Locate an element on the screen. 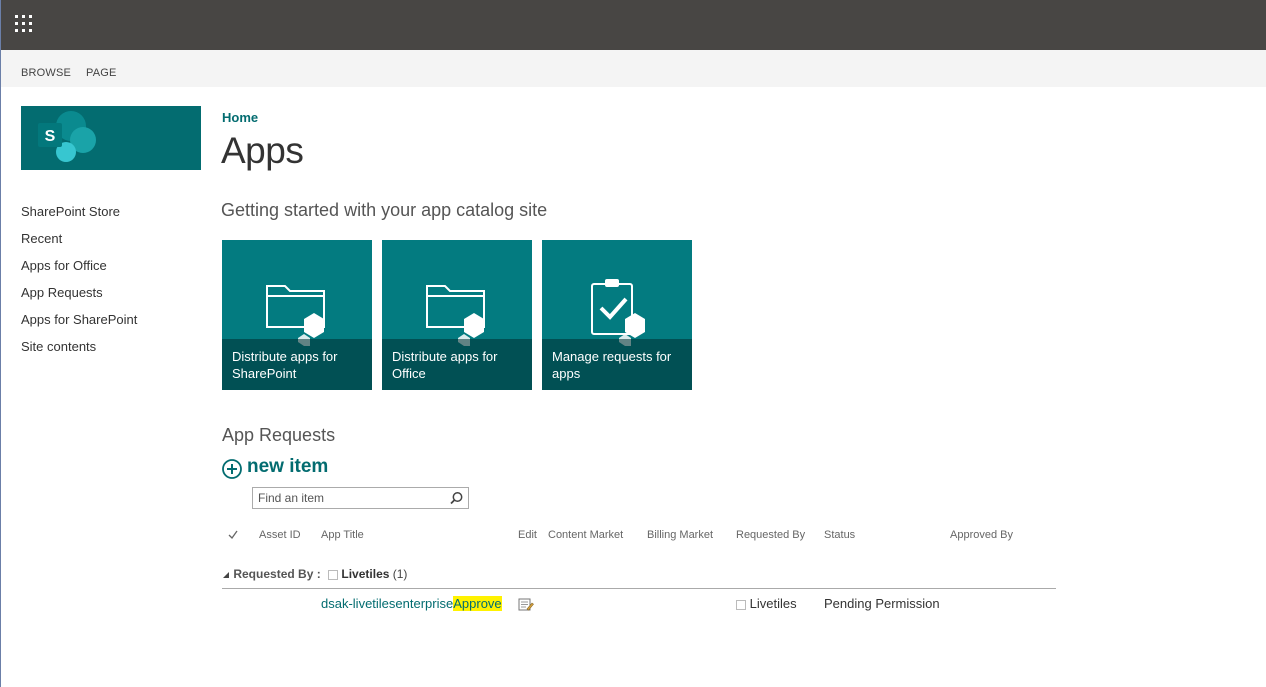 This screenshot has height=687, width=1266. clipboard-check-icon is located at coordinates (618, 312).